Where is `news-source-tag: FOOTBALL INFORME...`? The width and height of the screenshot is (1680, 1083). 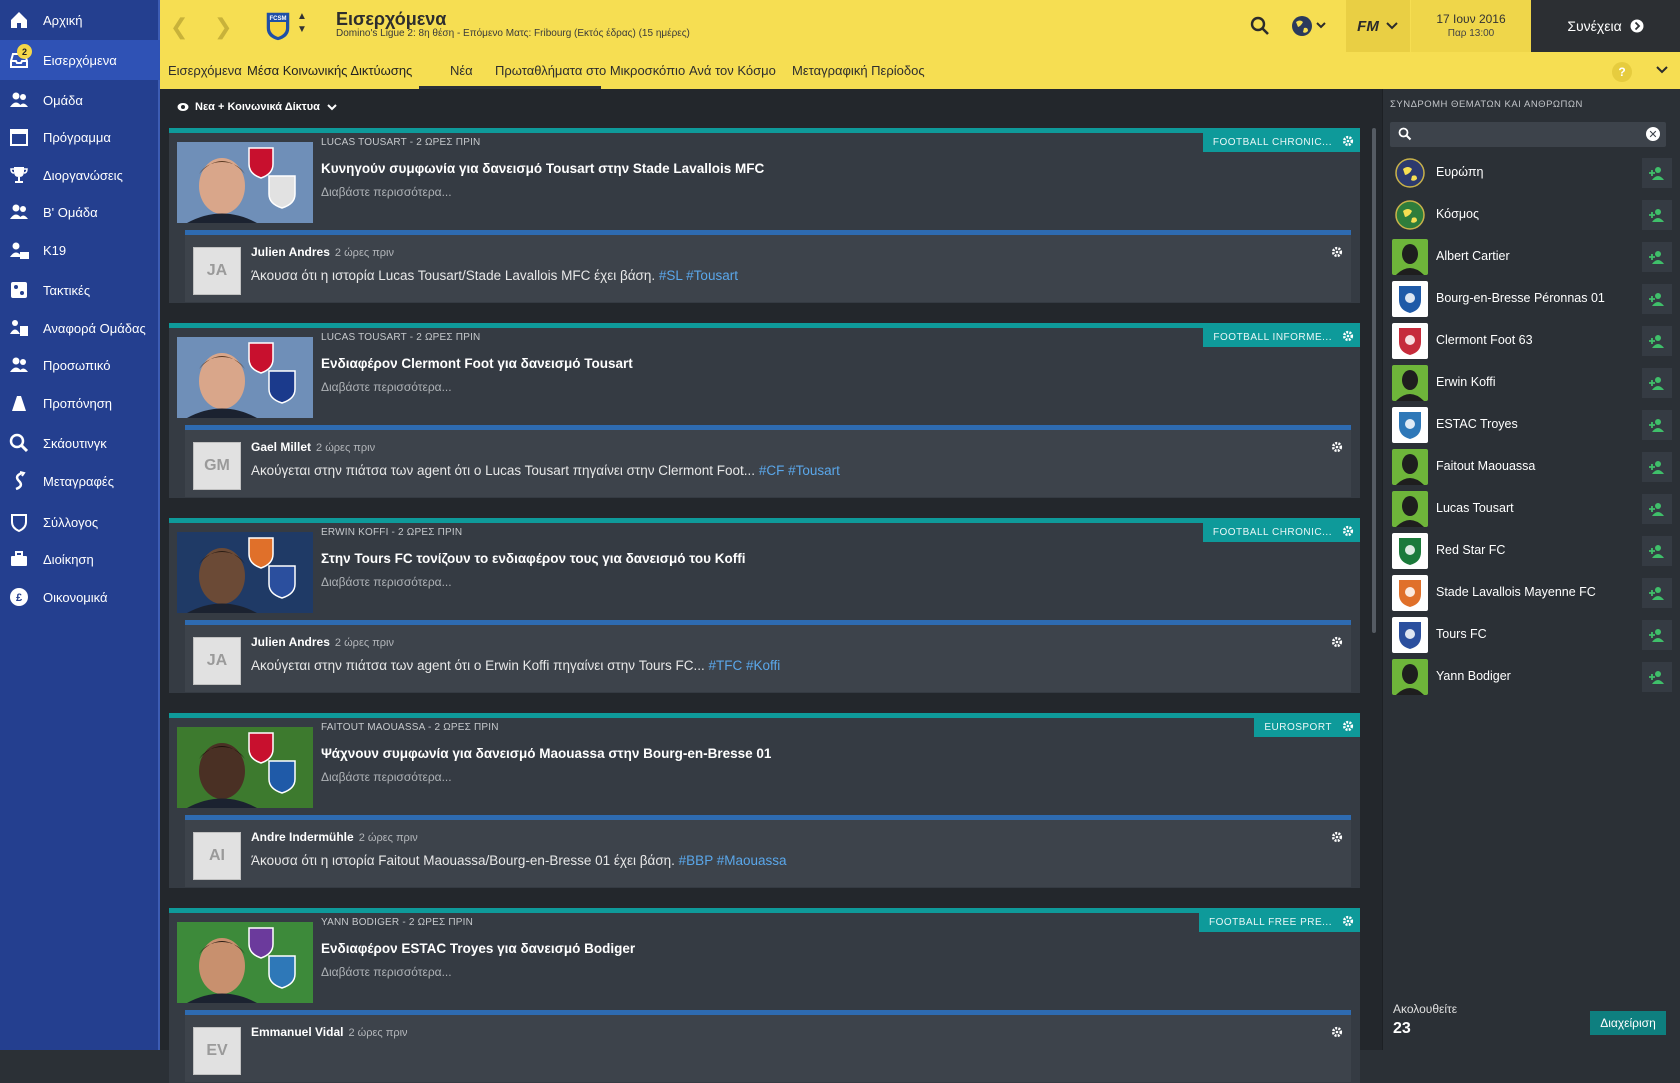 news-source-tag: FOOTBALL INFORME... is located at coordinates (1281, 337).